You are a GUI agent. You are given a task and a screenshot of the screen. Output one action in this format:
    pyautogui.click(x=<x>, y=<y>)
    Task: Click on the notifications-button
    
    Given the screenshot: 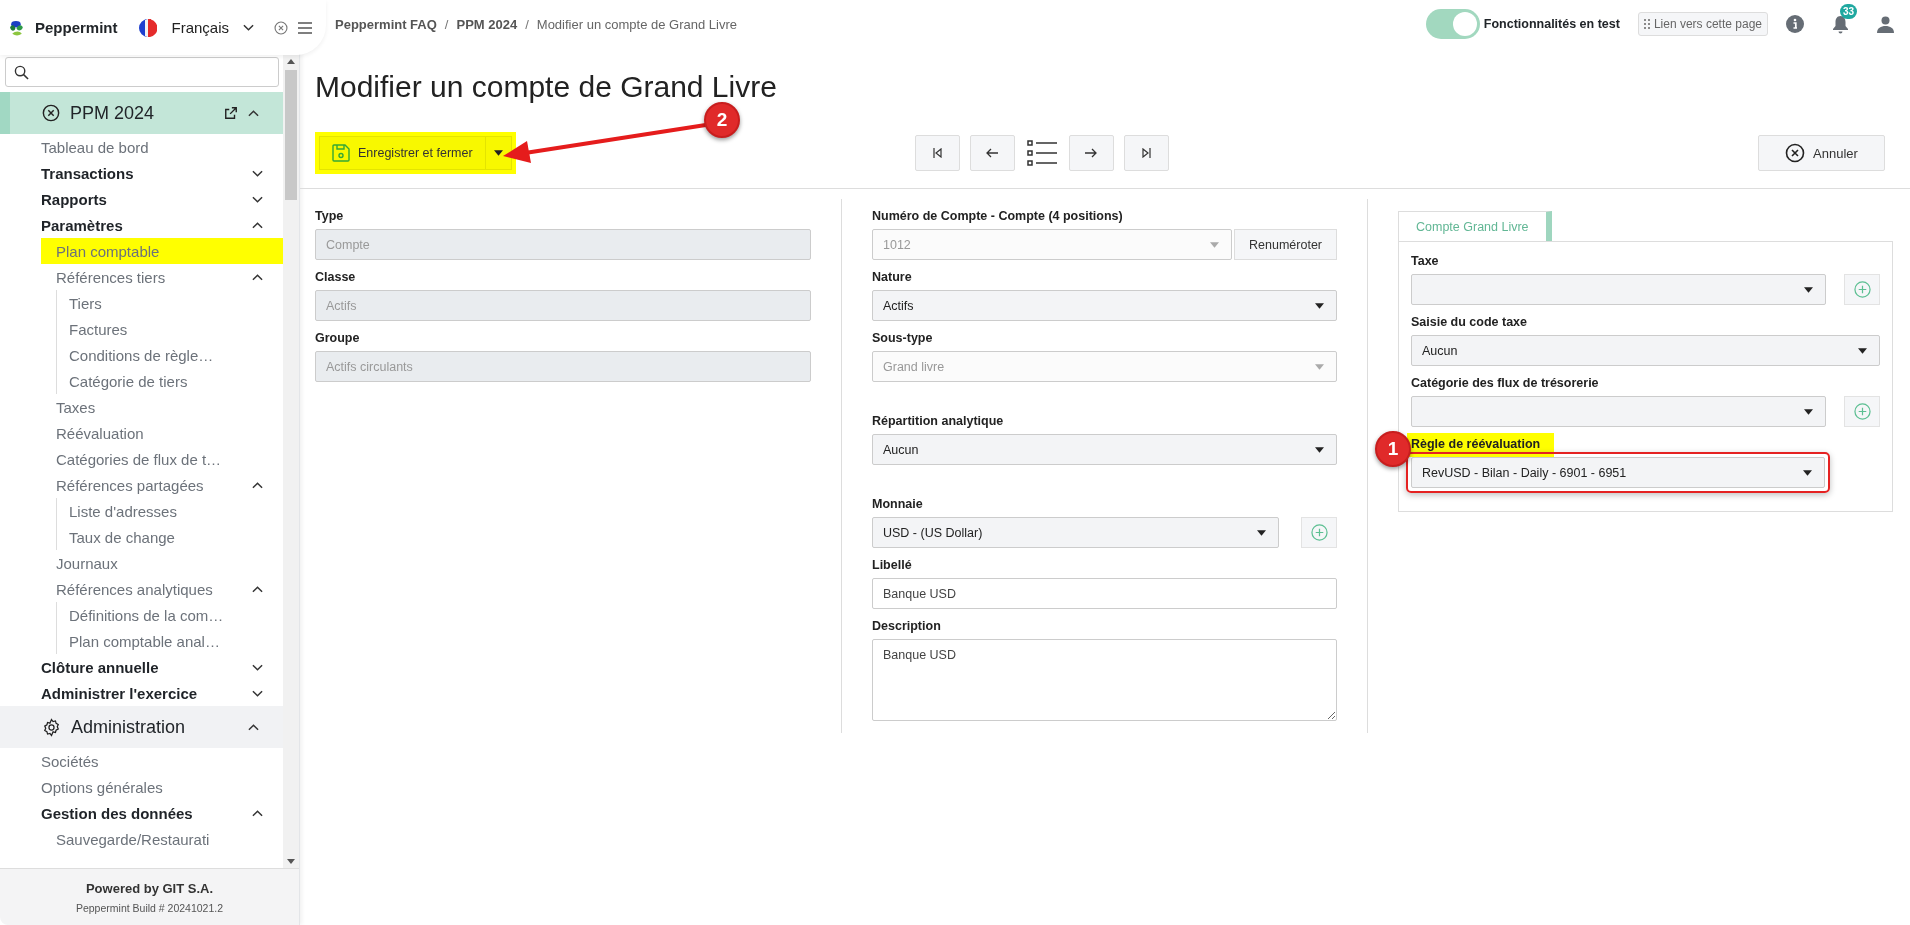 What is the action you would take?
    pyautogui.click(x=1840, y=24)
    